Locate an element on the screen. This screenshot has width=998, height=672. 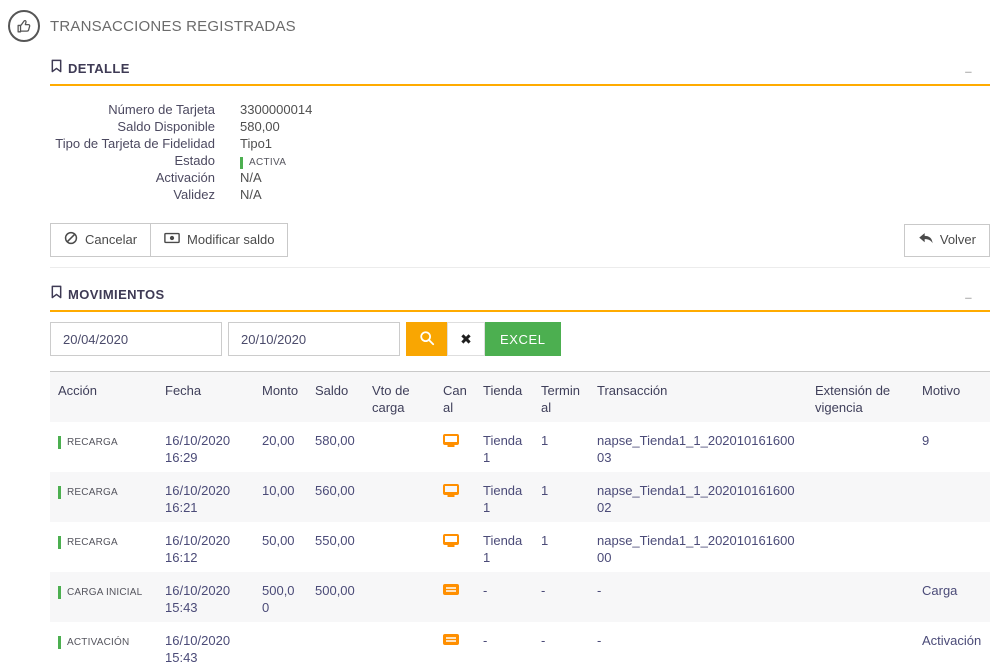
action-label: CARGA INICIAL is located at coordinates (100, 592).